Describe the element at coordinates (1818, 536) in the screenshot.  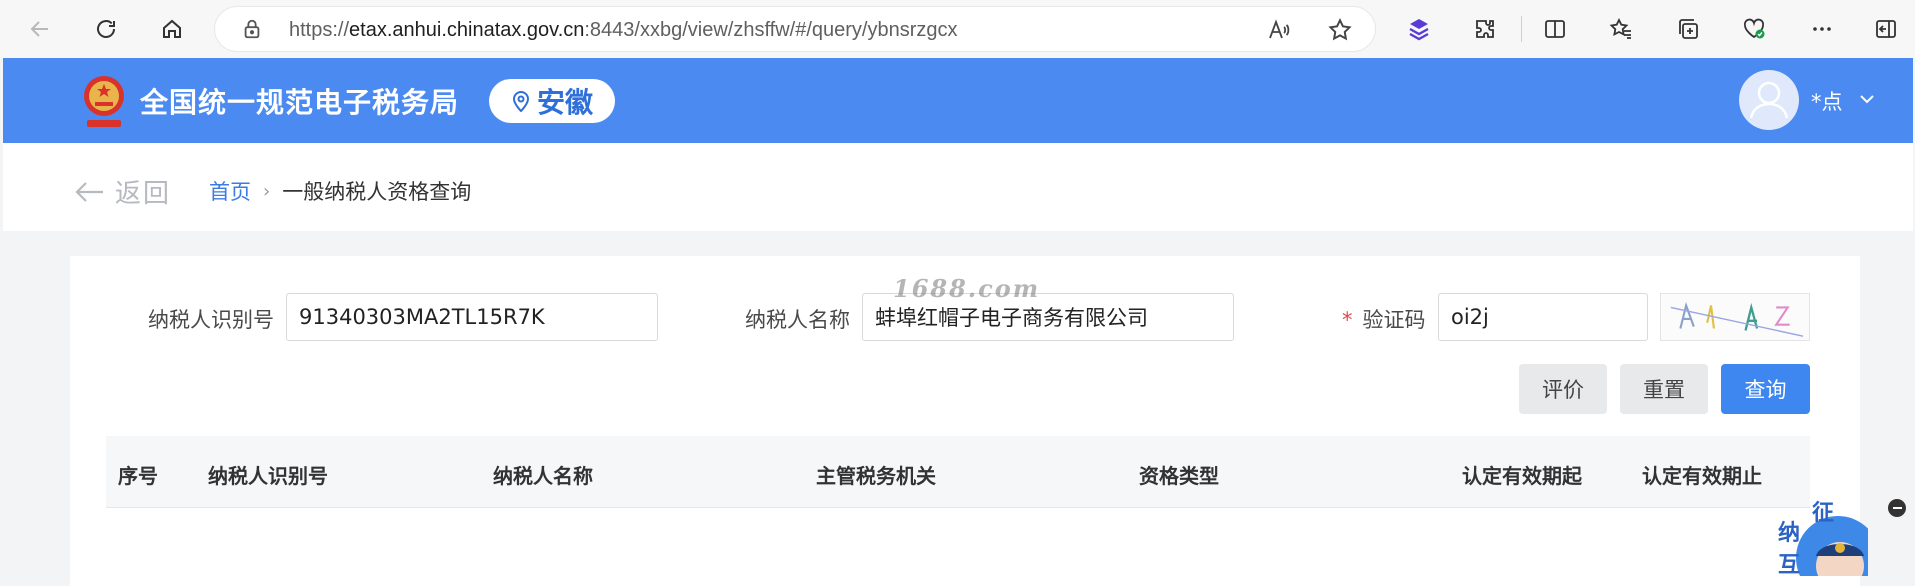
I see `tax-assistant-mascot-icon: 纳 征 互` at that location.